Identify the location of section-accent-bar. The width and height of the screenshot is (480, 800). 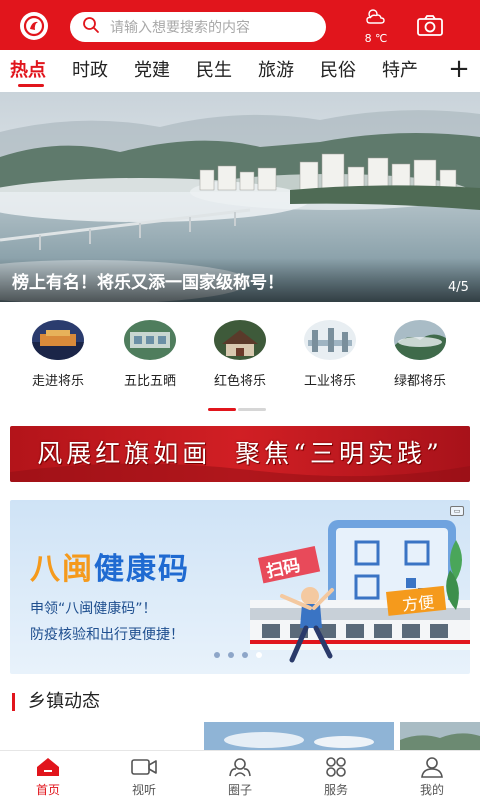
(13, 702).